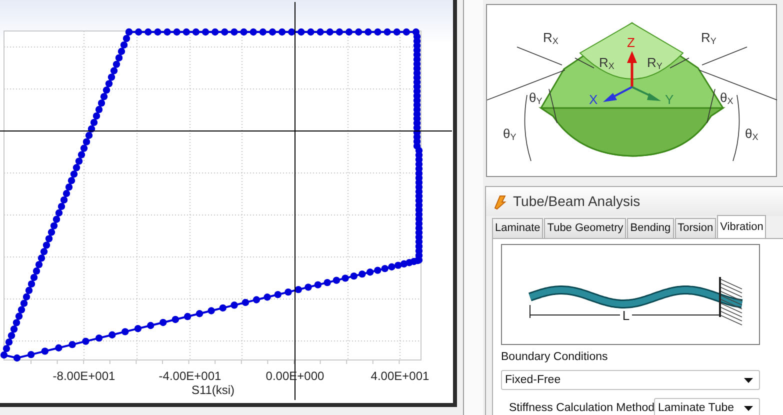 The width and height of the screenshot is (783, 415). What do you see at coordinates (741, 226) in the screenshot?
I see `tab: Vibration` at bounding box center [741, 226].